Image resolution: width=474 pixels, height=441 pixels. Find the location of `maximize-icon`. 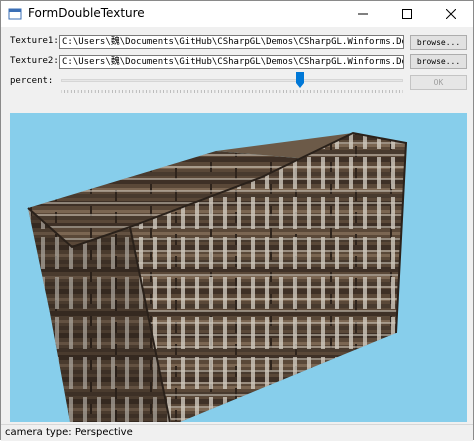

maximize-icon is located at coordinates (407, 14).